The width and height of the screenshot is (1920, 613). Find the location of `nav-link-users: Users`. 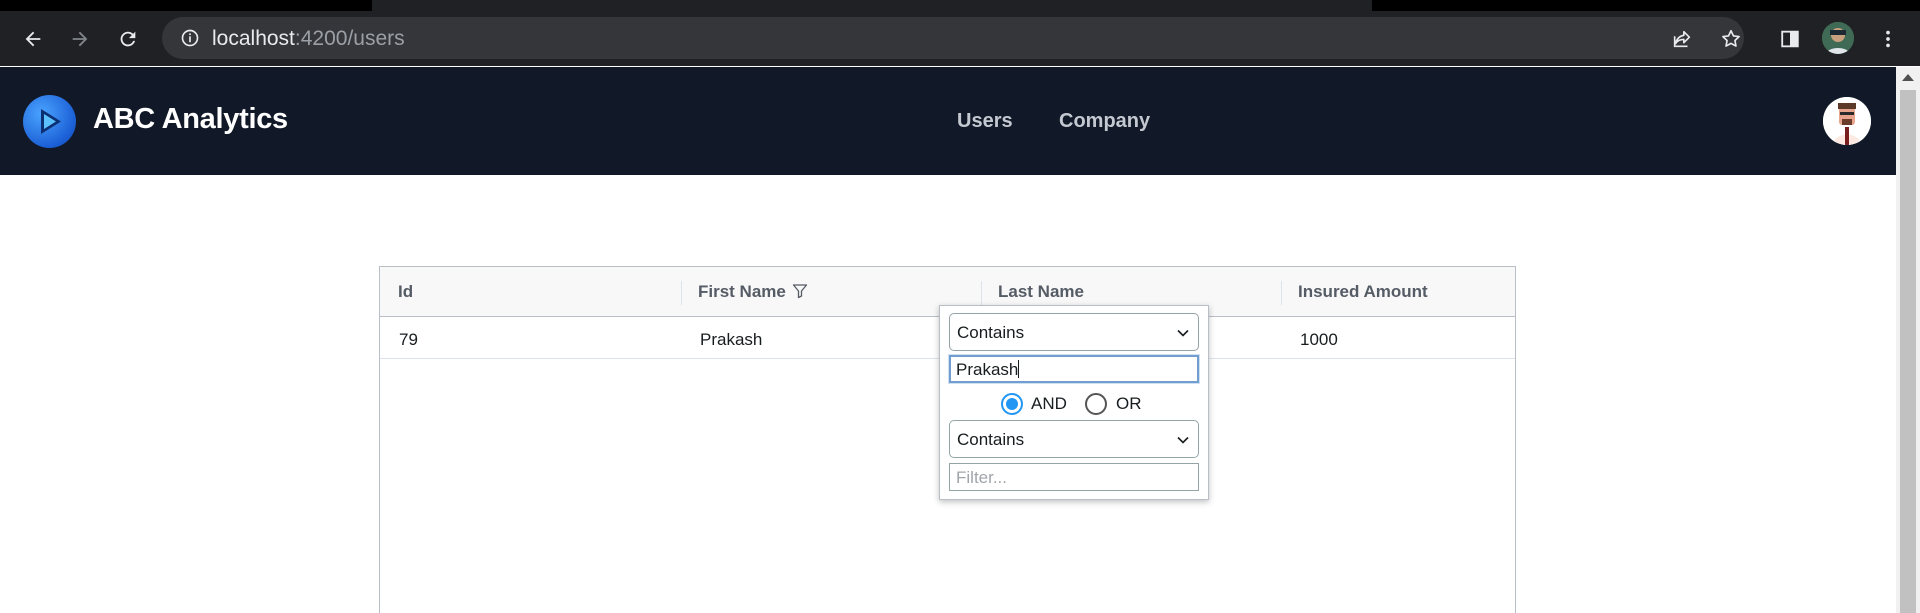

nav-link-users: Users is located at coordinates (985, 121).